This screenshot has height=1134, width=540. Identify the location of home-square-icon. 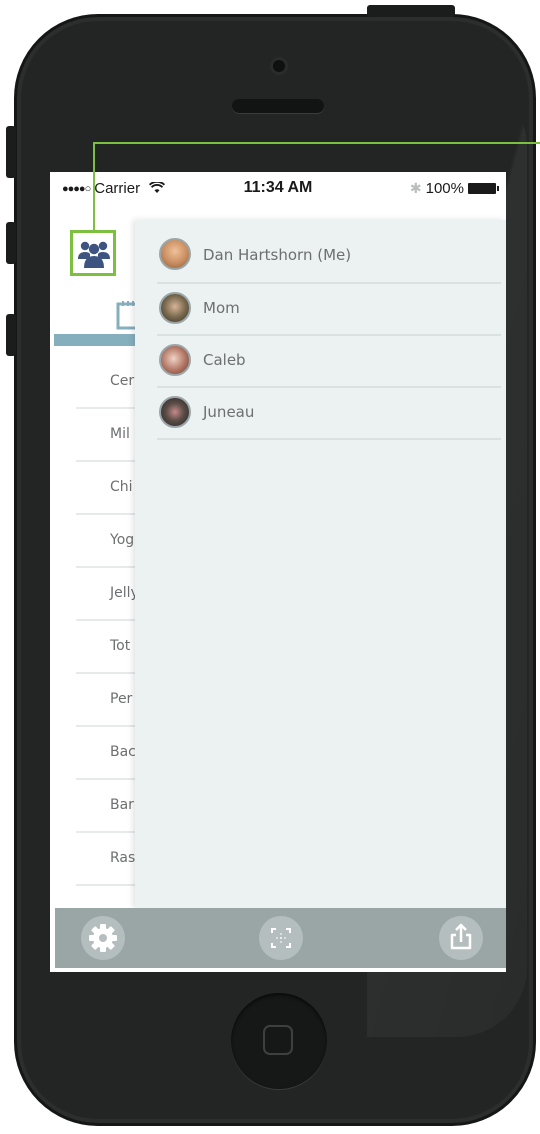
(278, 1040).